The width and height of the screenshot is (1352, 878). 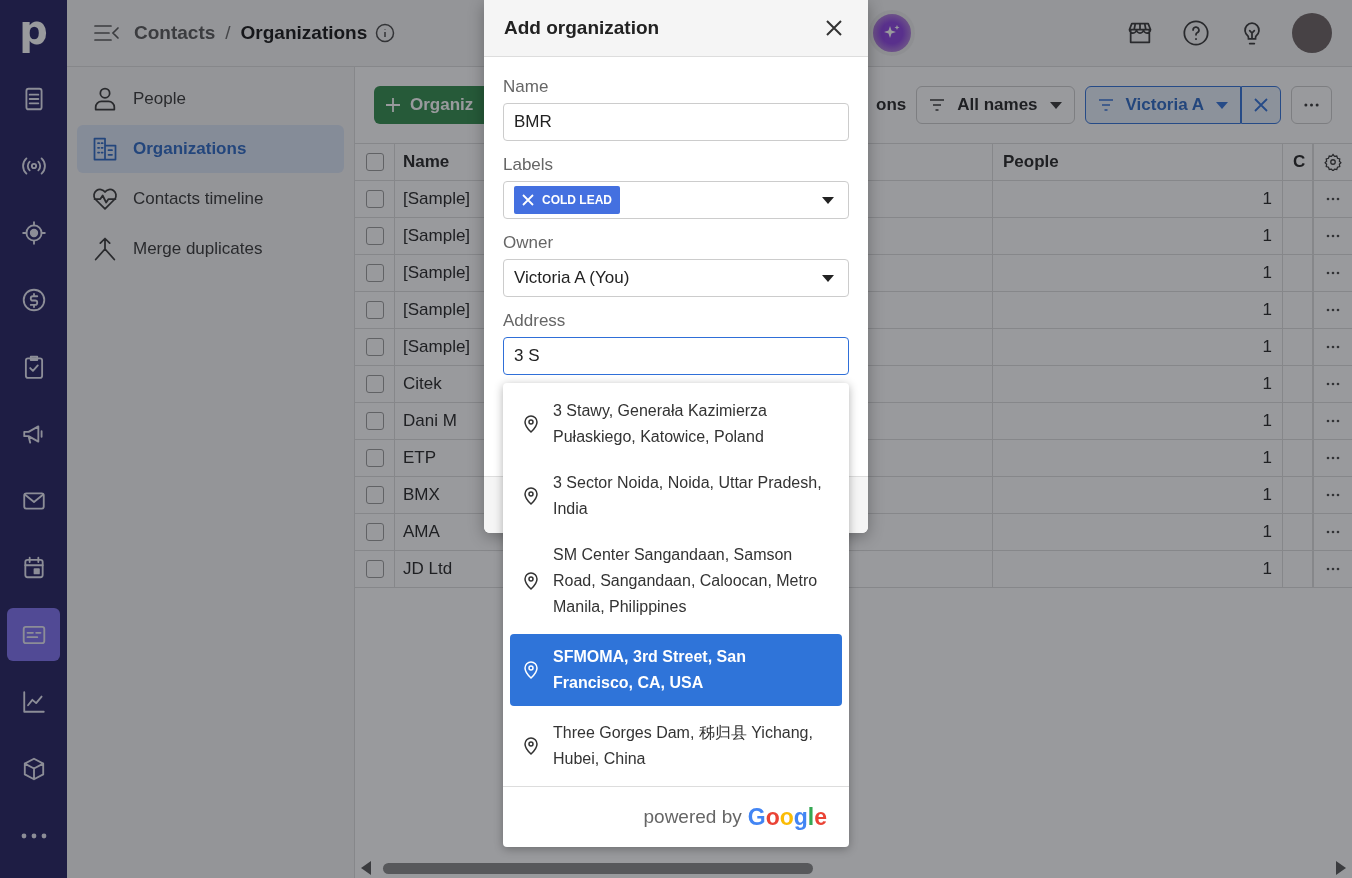 What do you see at coordinates (676, 278) in the screenshot?
I see `owner-dropdown: Victoria A (You)` at bounding box center [676, 278].